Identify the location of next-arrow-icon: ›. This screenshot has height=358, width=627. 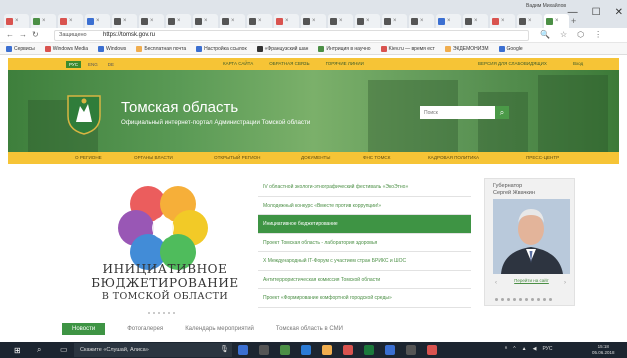
(565, 283).